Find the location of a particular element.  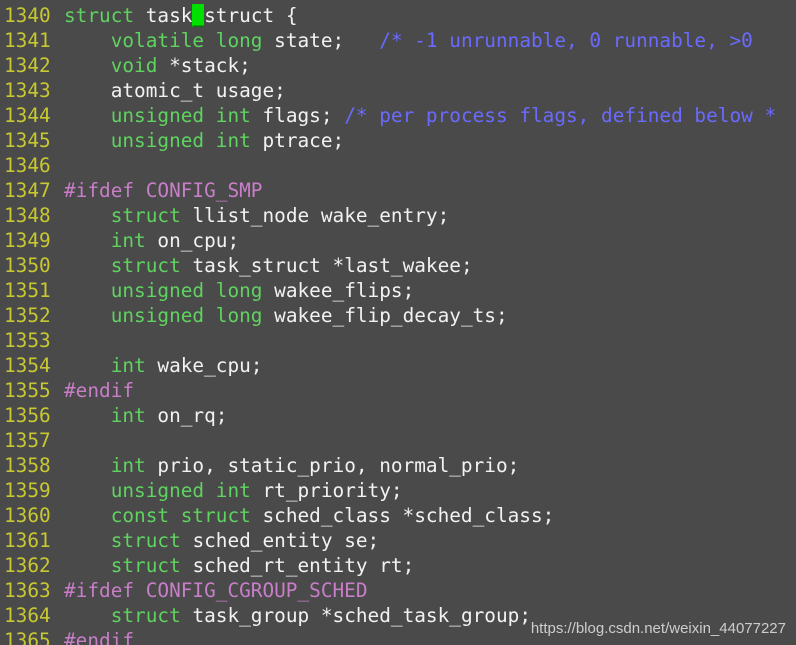

code-line: 1345 unsigned int ptrace; is located at coordinates (398, 140).